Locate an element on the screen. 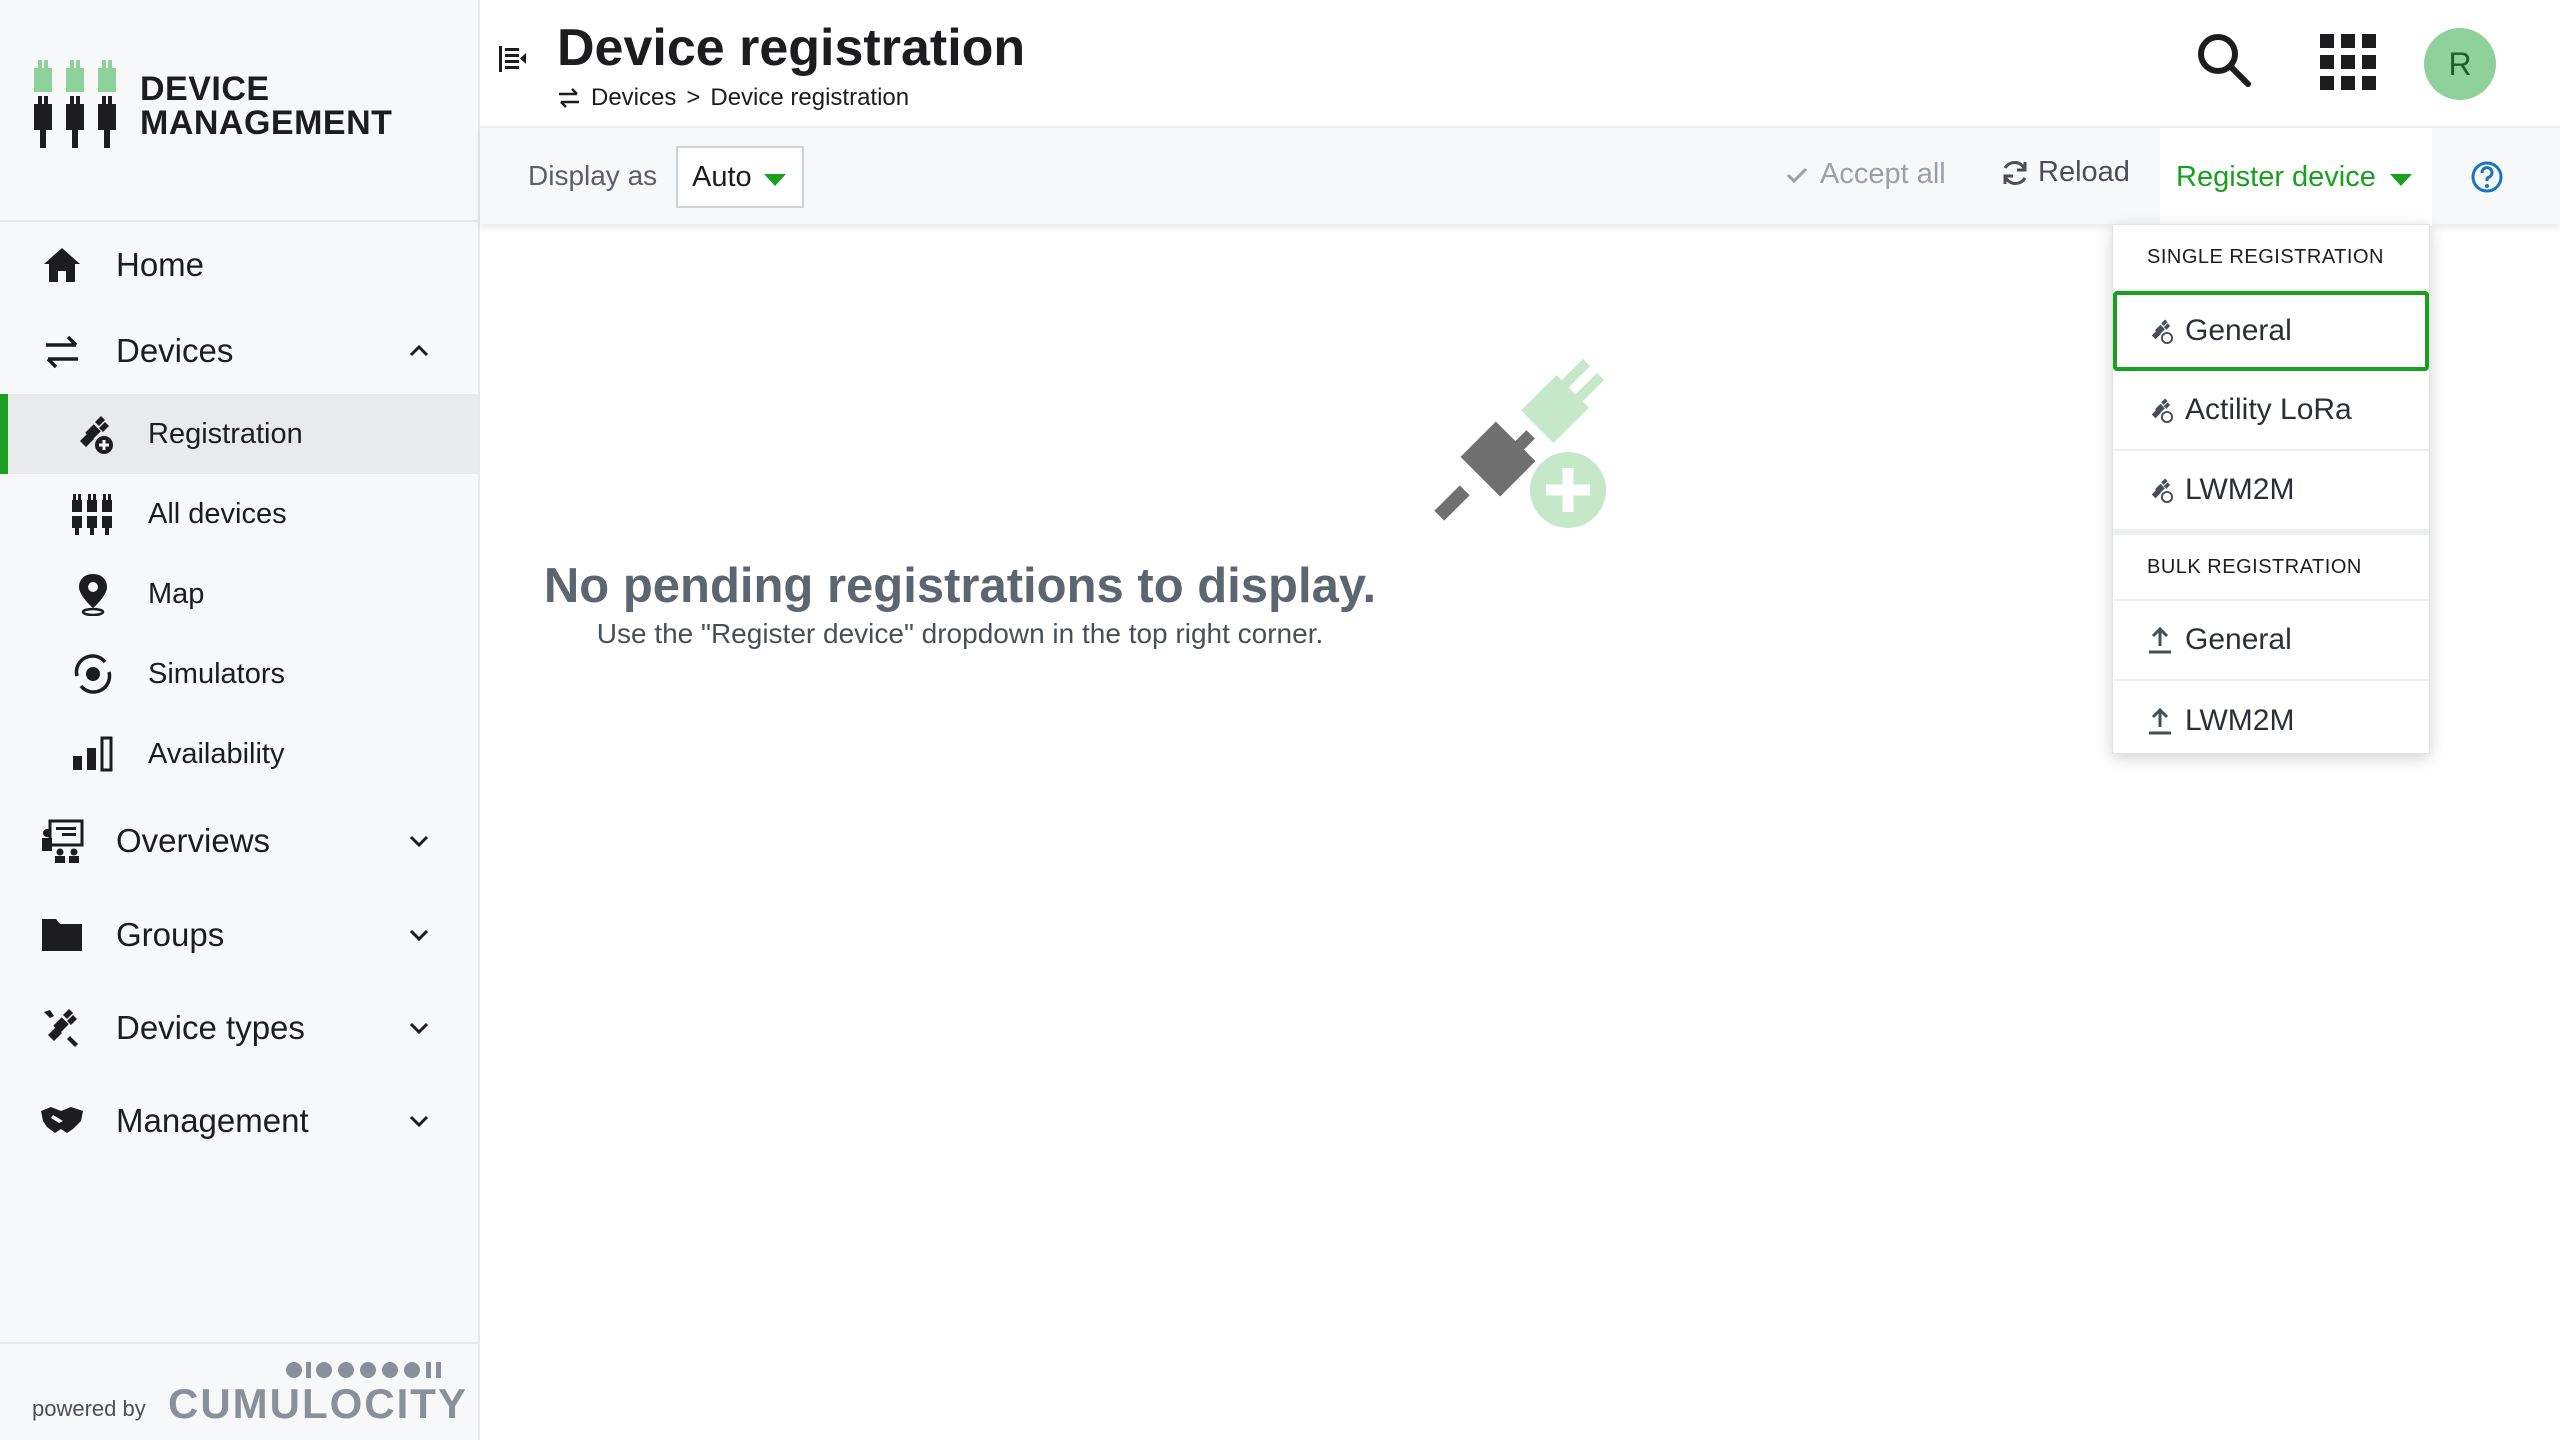 This screenshot has width=2560, height=1440. sidebar-item-registration: Registration is located at coordinates (239, 434).